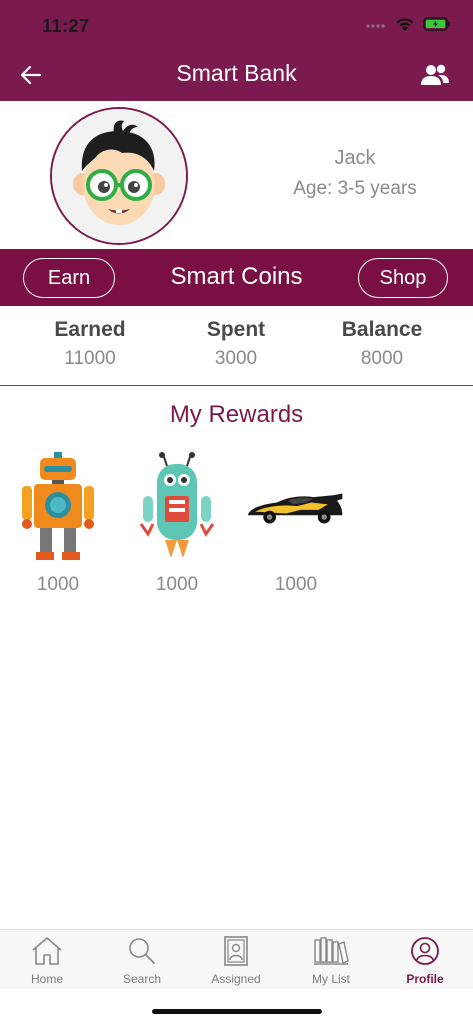 This screenshot has width=473, height=1024. Describe the element at coordinates (236, 329) in the screenshot. I see `stat-label: Spent` at that location.